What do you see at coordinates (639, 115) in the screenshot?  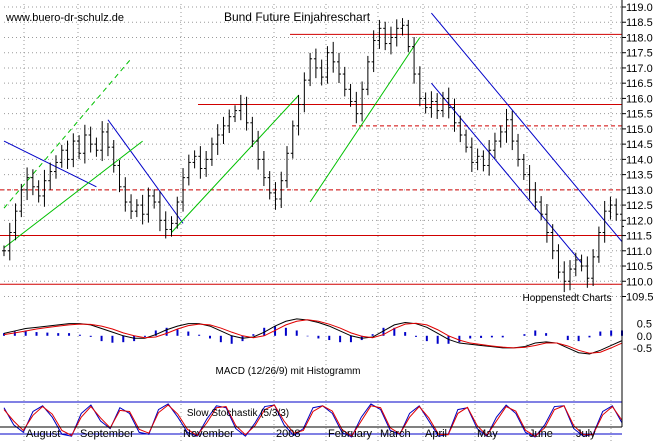 I see `y-tick-label: 115.5` at bounding box center [639, 115].